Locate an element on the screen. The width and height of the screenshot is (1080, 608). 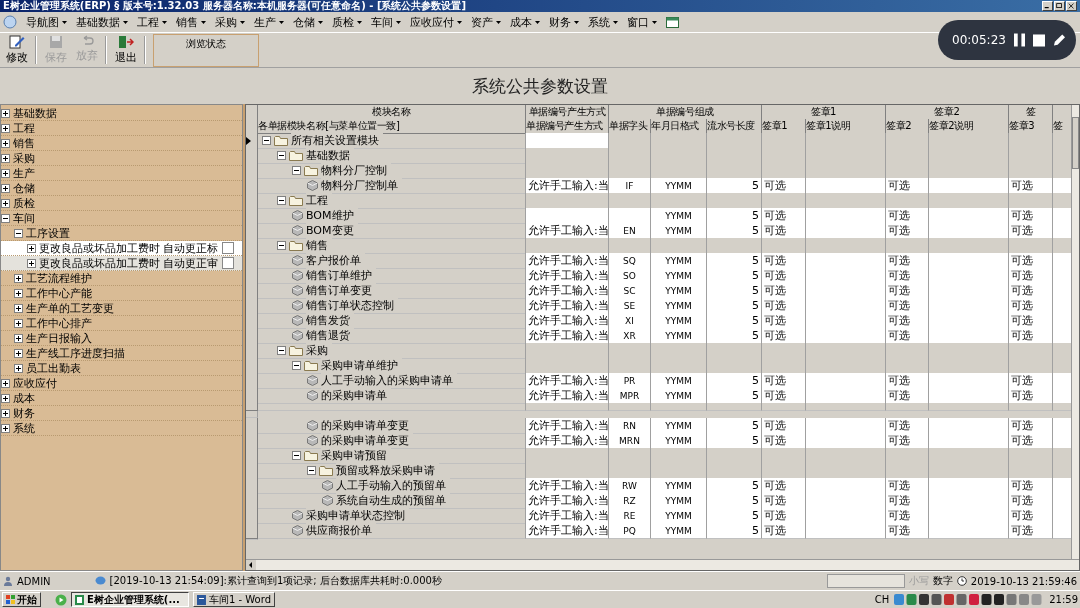
module-name: 采购申请预留 is located at coordinates (356, 455).